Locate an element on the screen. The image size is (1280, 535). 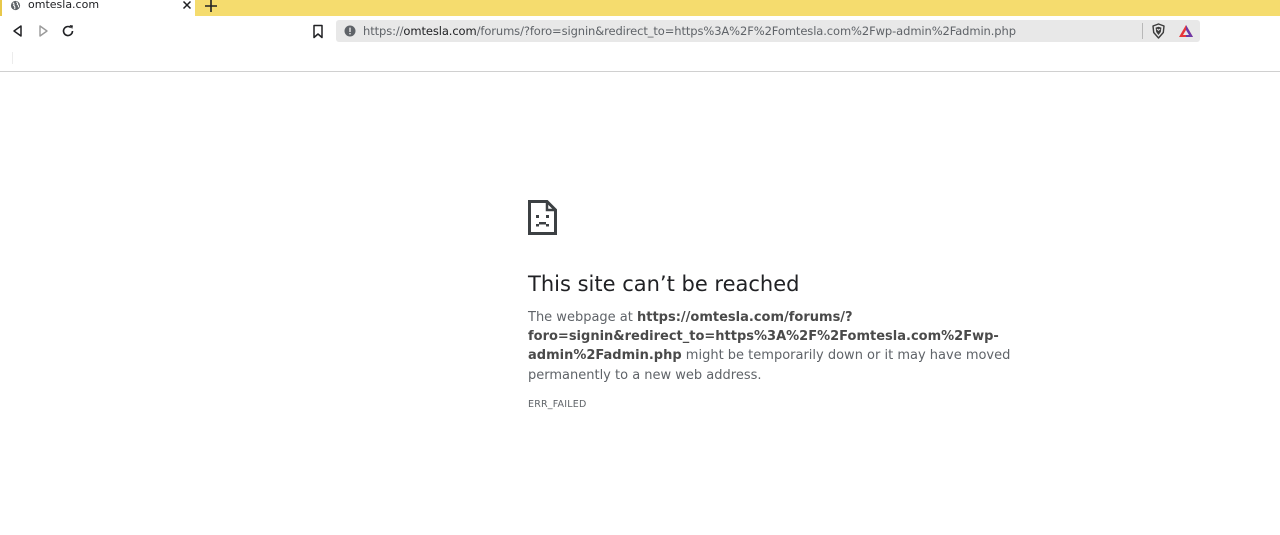
error-desc-prefix: The webpage at is located at coordinates (582, 317).